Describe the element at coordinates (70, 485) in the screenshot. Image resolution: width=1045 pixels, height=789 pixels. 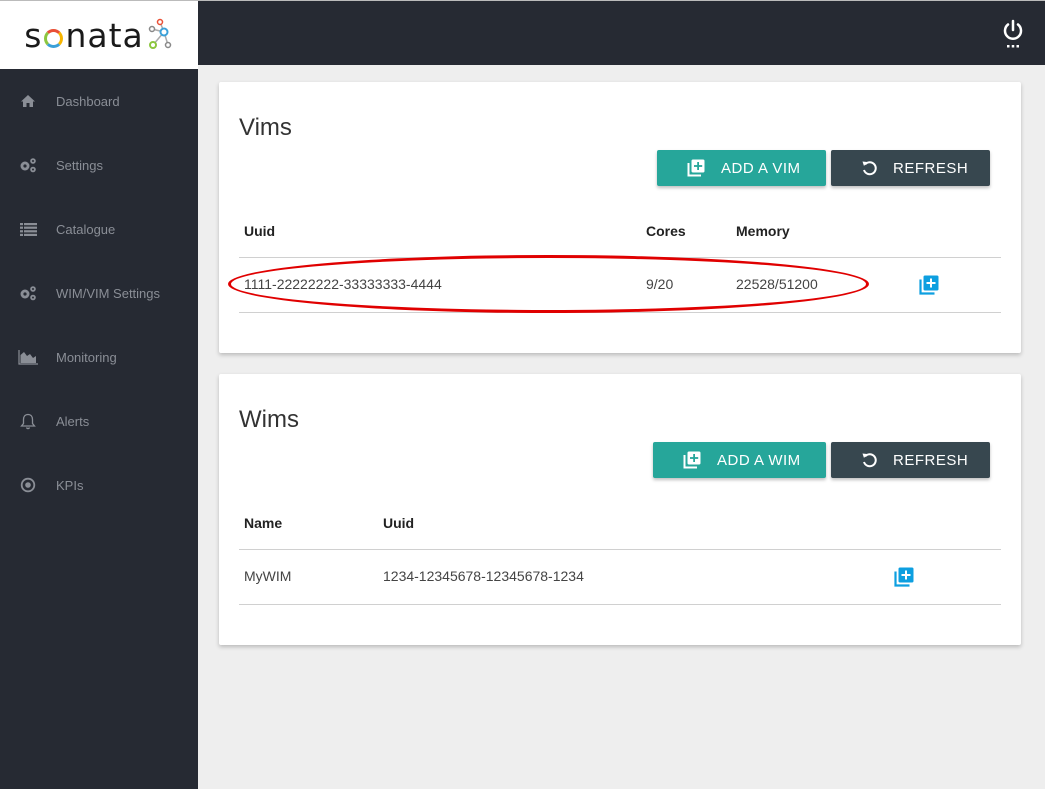
I see `sidebar-item-label: KPIs` at that location.